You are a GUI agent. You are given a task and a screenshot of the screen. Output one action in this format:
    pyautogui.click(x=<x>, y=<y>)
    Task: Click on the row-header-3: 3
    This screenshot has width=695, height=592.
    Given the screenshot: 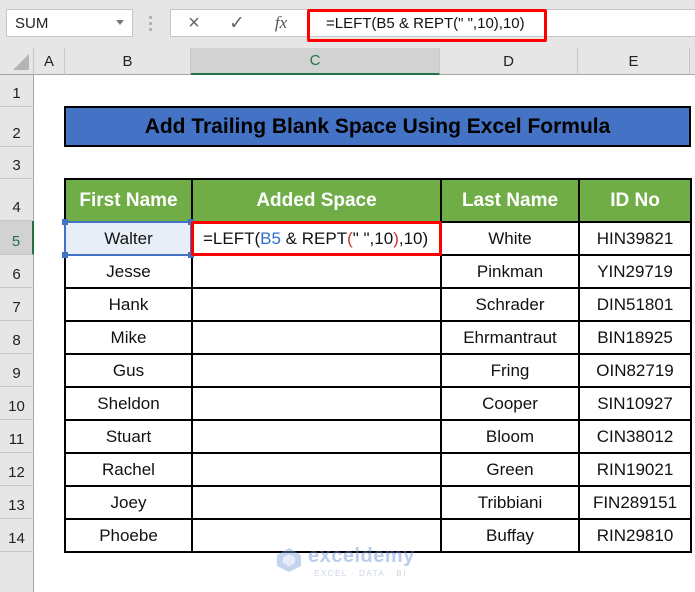 What is the action you would take?
    pyautogui.click(x=17, y=163)
    